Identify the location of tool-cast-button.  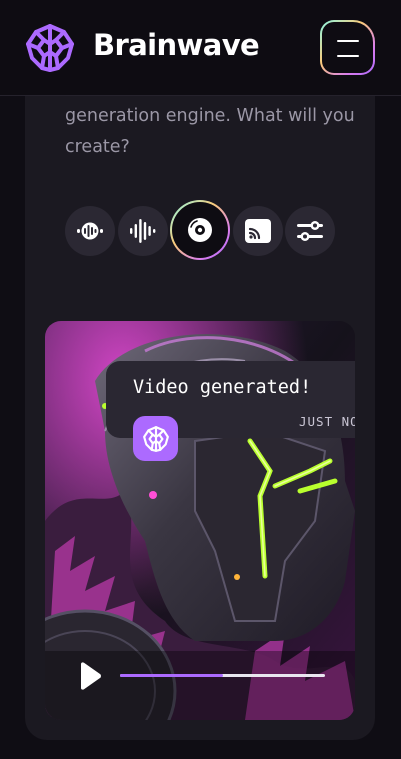
(258, 231).